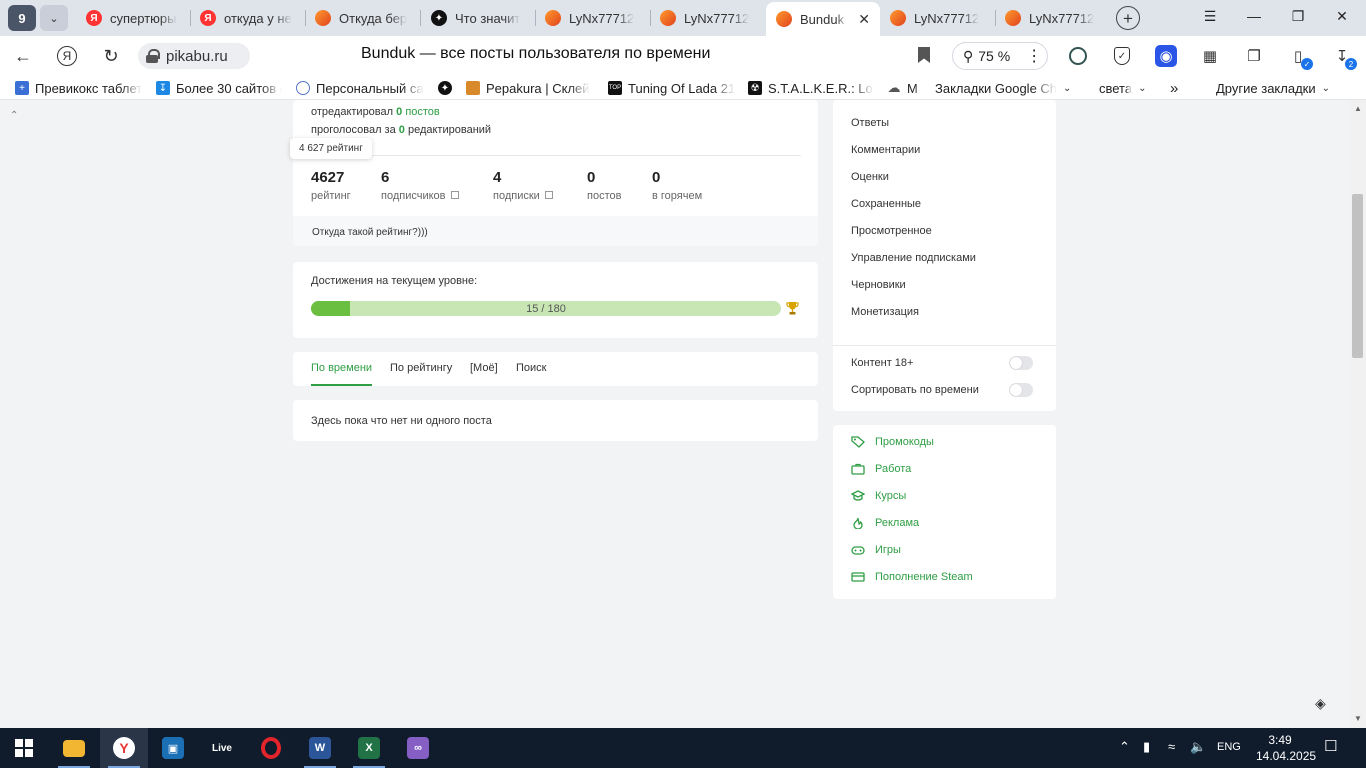 The image size is (1366, 768). I want to click on toggle-sort-by-time, so click(1021, 390).